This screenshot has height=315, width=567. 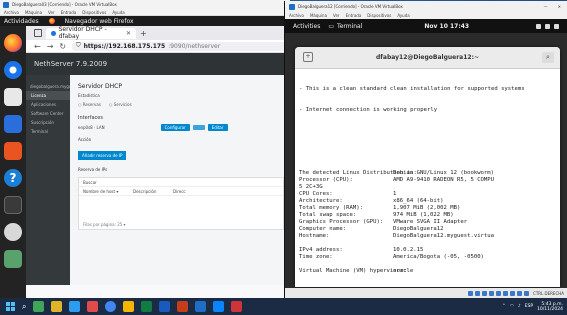 What do you see at coordinates (471, 293) in the screenshot?
I see `hdd-icon` at bounding box center [471, 293].